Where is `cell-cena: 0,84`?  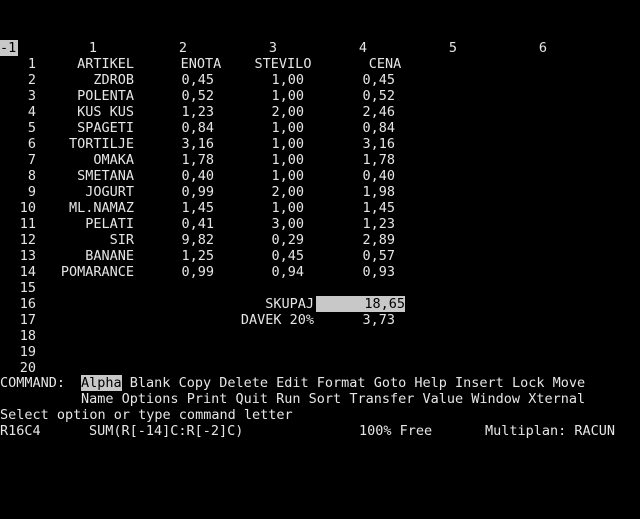 cell-cena: 0,84 is located at coordinates (351, 128).